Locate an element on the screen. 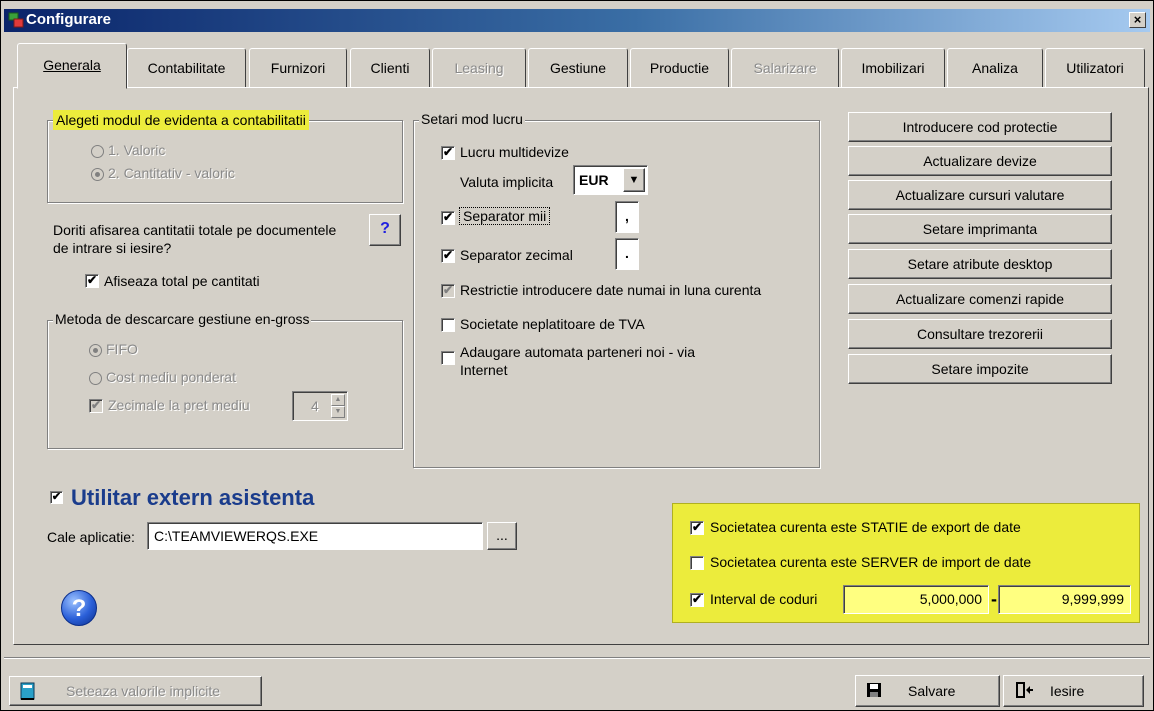  shortcuts-update-button: Actualizare comenzi rapide is located at coordinates (980, 299).